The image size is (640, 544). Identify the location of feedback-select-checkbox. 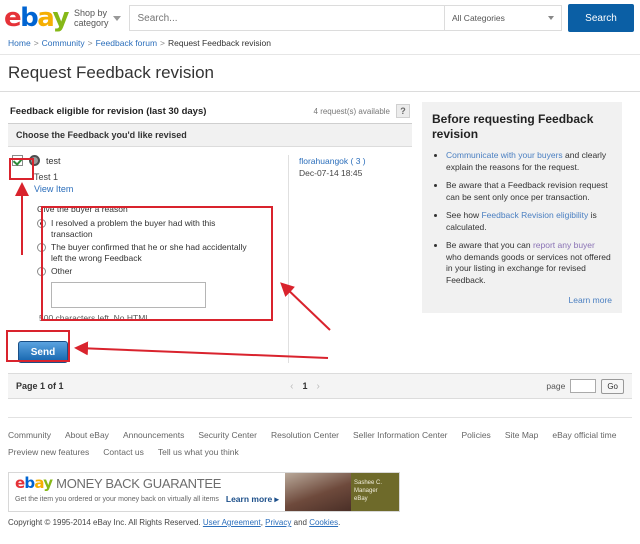
(17, 160).